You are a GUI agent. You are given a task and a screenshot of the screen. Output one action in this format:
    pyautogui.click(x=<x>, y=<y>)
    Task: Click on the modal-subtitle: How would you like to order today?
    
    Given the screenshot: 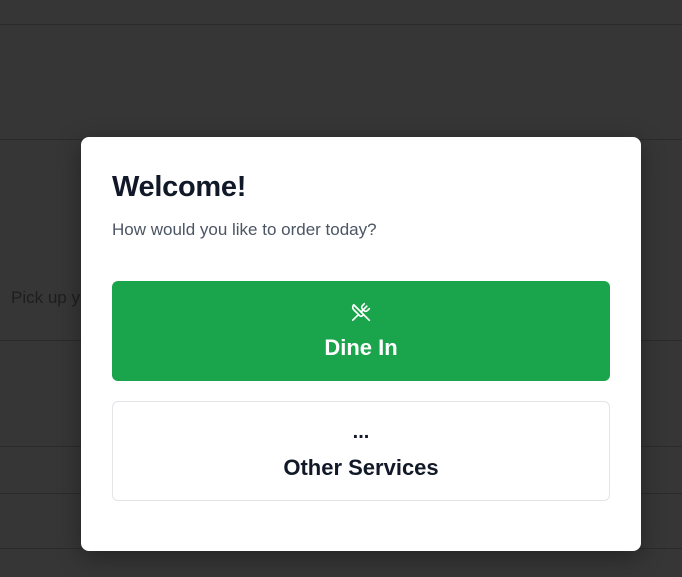 What is the action you would take?
    pyautogui.click(x=244, y=229)
    